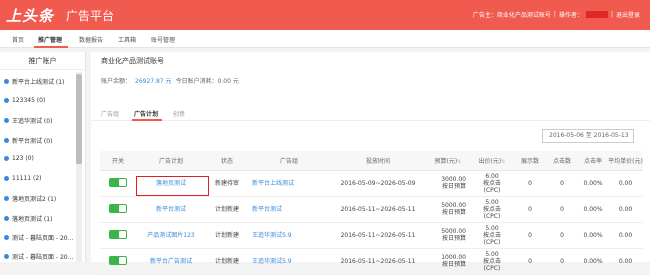 The width and height of the screenshot is (650, 275). Describe the element at coordinates (163, 39) in the screenshot. I see `nav-tab-account: 账号管理` at that location.